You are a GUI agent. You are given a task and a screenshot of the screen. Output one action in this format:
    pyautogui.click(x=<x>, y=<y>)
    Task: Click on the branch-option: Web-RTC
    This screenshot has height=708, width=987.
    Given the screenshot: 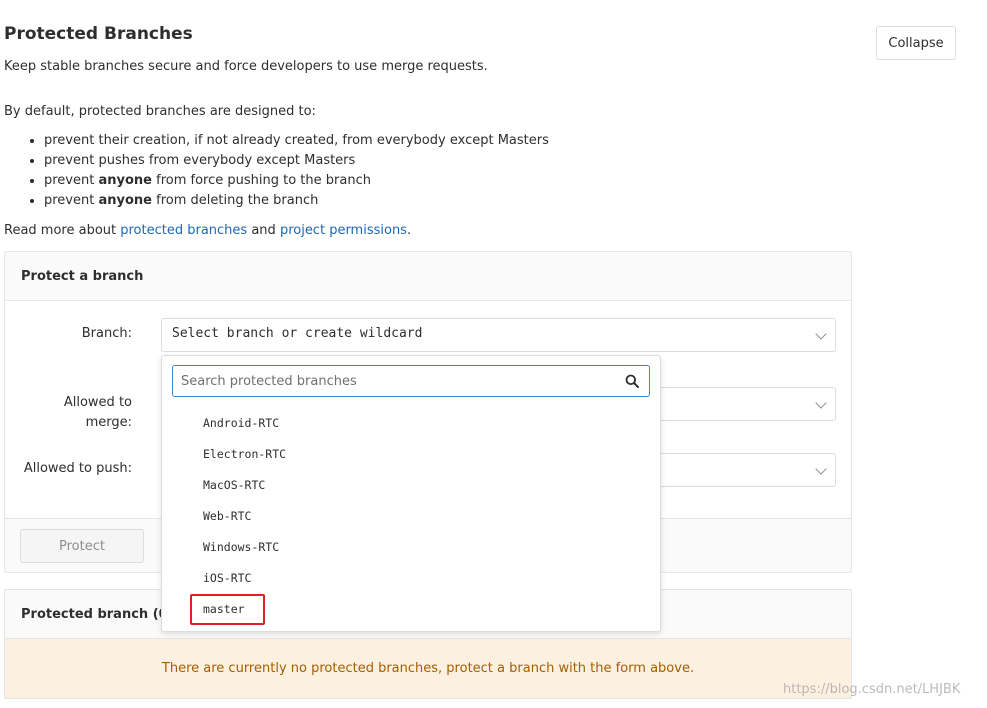 What is the action you would take?
    pyautogui.click(x=411, y=515)
    